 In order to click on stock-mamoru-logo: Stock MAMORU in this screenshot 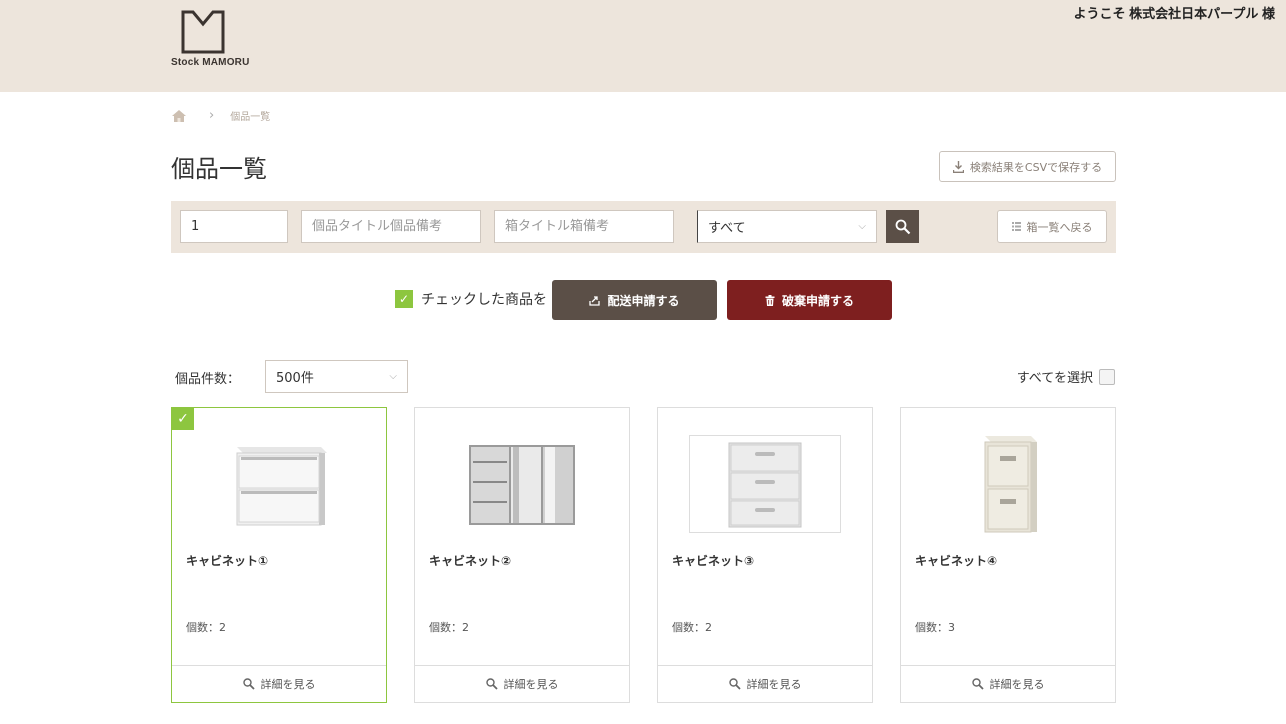, I will do `click(210, 39)`.